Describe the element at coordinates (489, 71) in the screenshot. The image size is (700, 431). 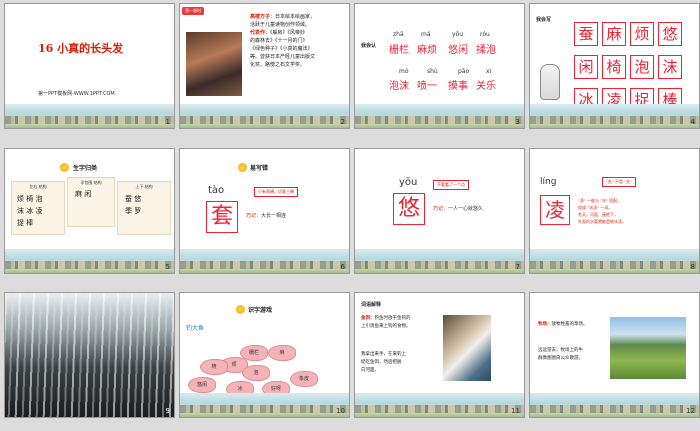
I see `pinyin: xì` at that location.